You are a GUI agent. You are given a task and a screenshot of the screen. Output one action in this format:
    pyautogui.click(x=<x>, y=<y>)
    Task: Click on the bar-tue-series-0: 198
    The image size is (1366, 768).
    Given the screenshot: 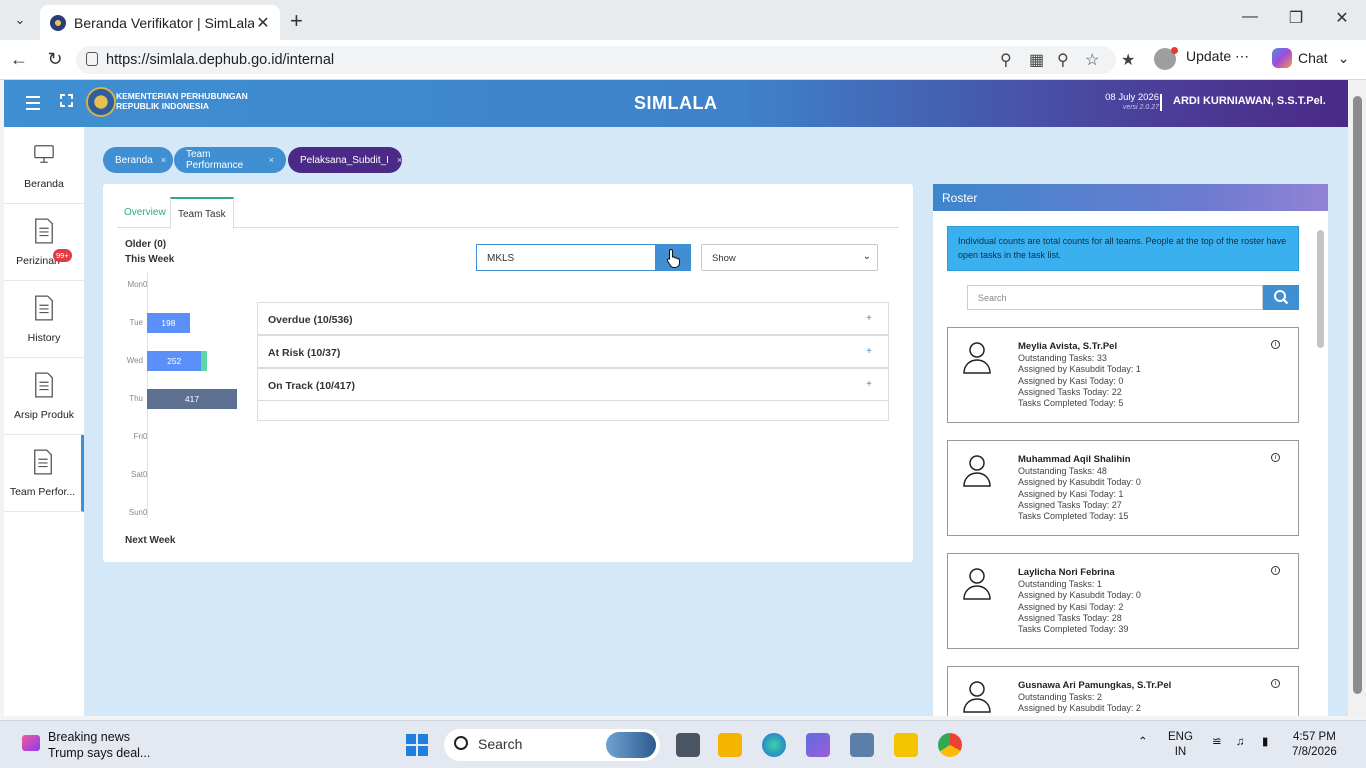 What is the action you would take?
    pyautogui.click(x=168, y=323)
    